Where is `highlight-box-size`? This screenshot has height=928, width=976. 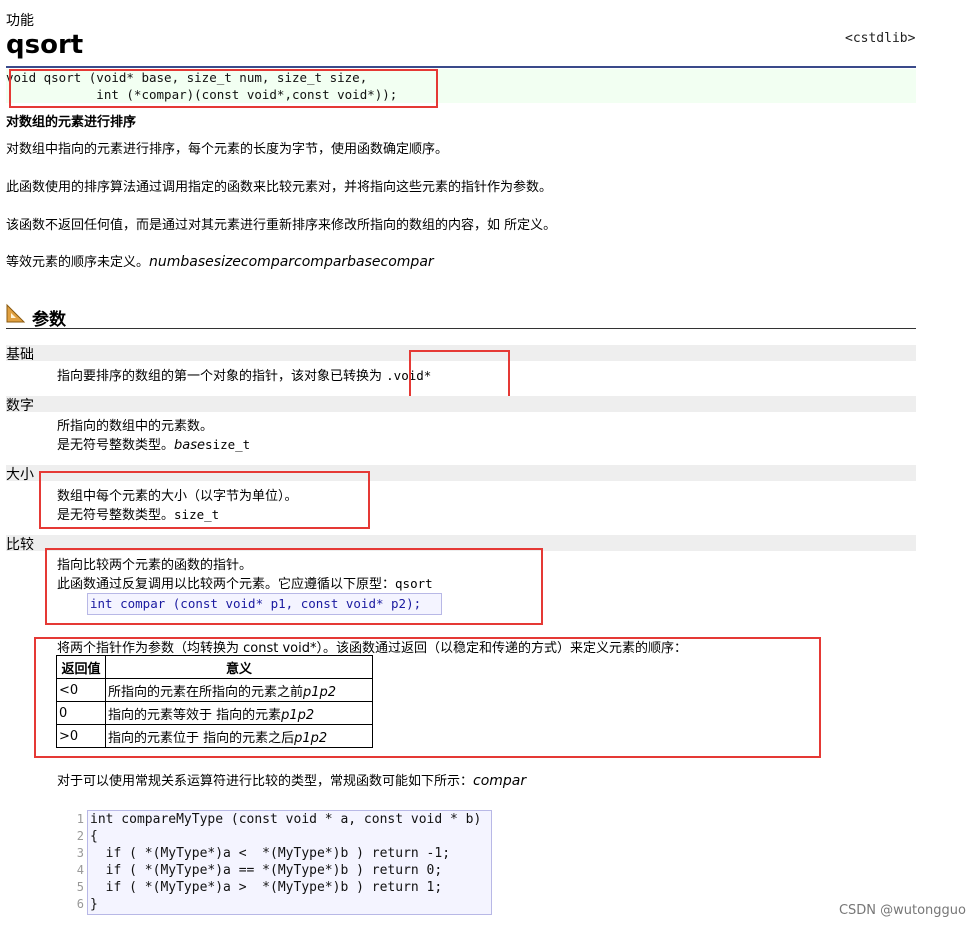
highlight-box-size is located at coordinates (204, 500).